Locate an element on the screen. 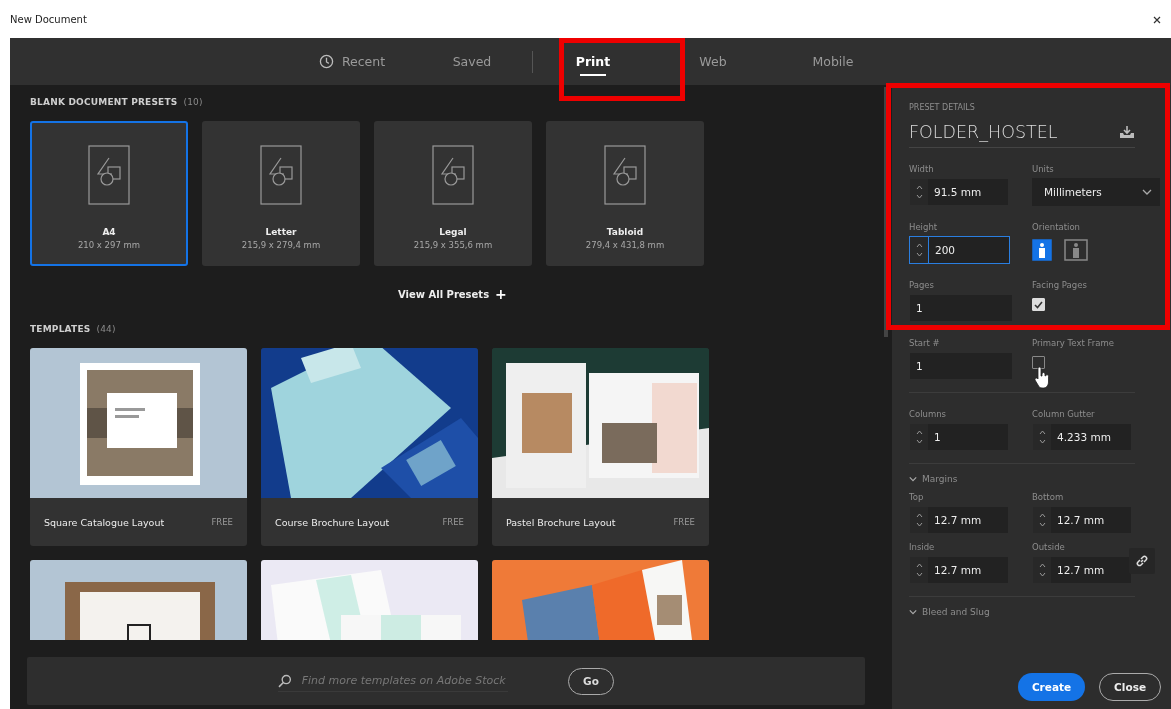 The width and height of the screenshot is (1171, 709). search-icon is located at coordinates (285, 680).